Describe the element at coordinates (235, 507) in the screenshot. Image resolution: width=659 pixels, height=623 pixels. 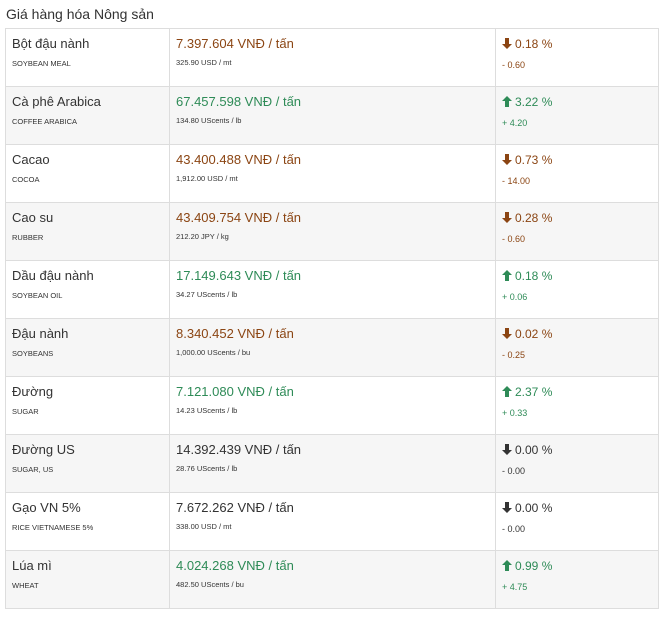
I see `price-vnd: 7.672.262 VNĐ / tấn` at that location.